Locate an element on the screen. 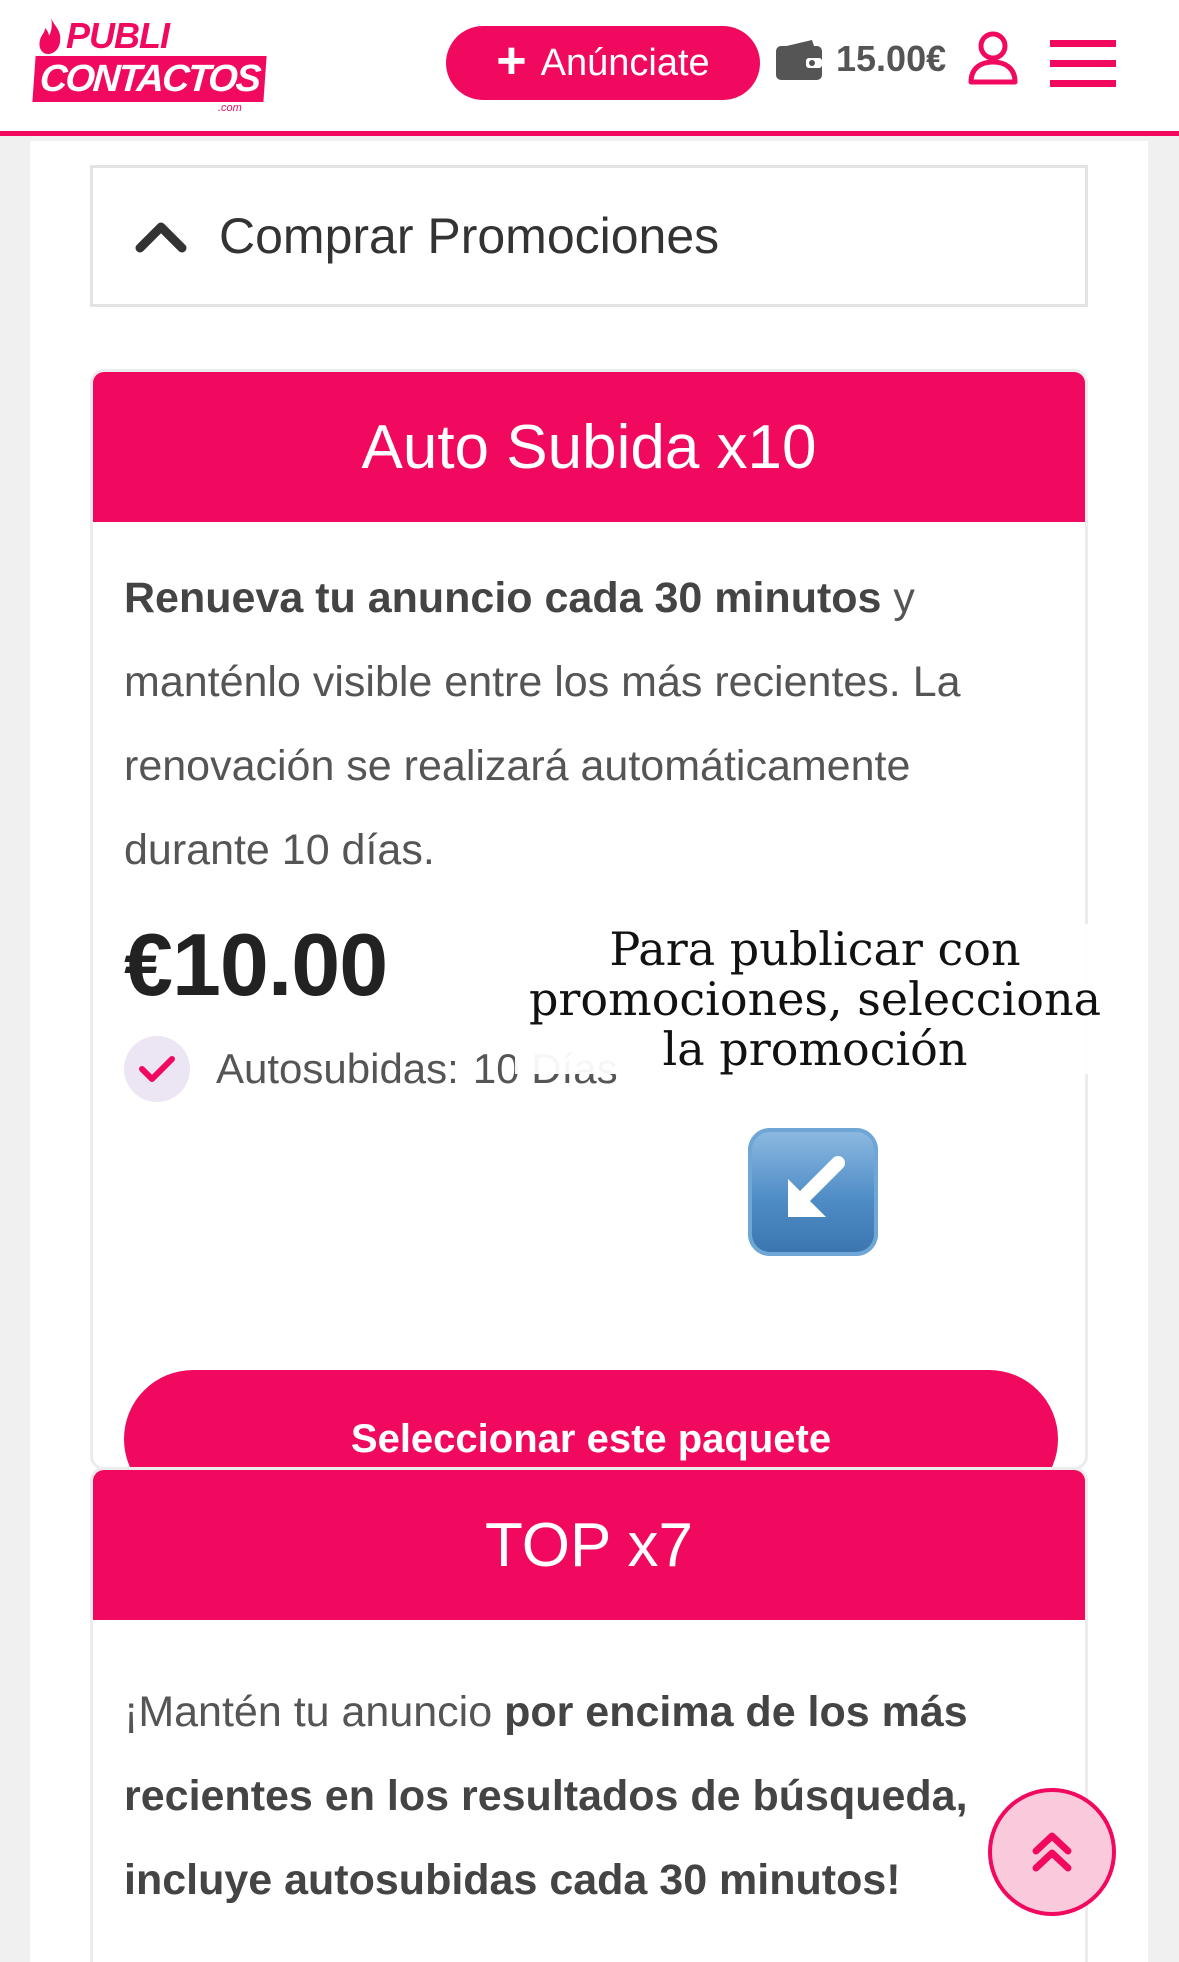  plus-icon: + is located at coordinates (511, 61).